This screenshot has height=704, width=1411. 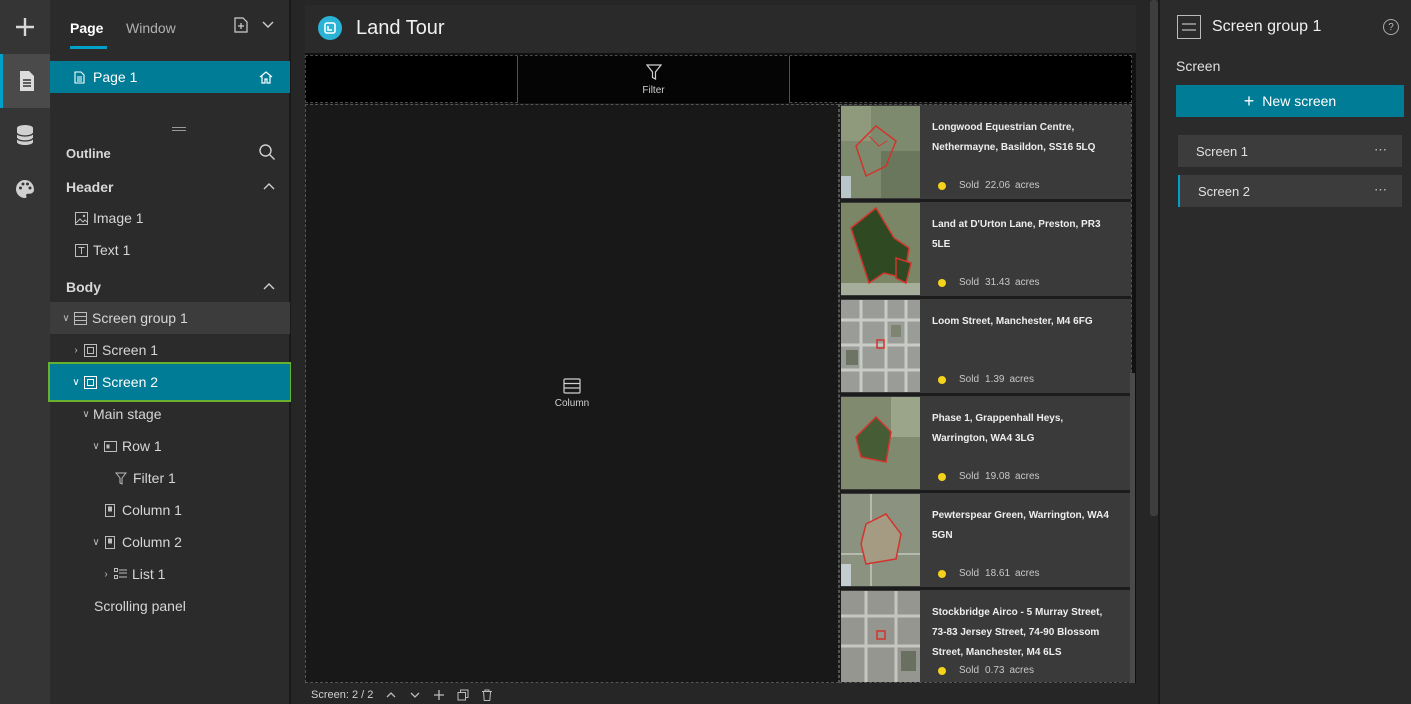 I want to click on add-widget-button, so click(x=25, y=27).